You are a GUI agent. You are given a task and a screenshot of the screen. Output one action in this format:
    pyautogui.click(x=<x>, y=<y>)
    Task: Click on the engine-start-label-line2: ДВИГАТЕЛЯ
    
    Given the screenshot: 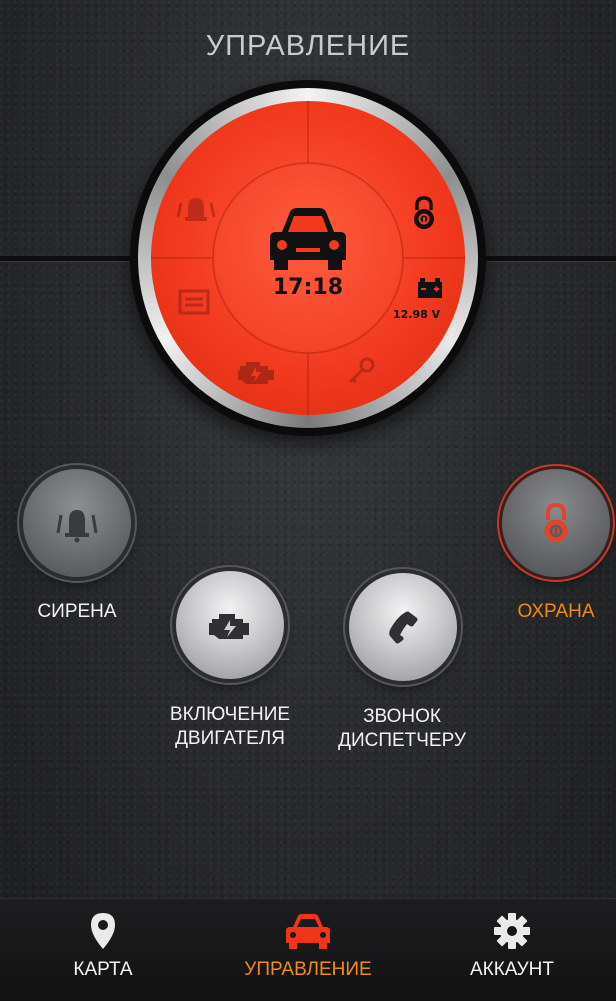 What is the action you would take?
    pyautogui.click(x=230, y=738)
    